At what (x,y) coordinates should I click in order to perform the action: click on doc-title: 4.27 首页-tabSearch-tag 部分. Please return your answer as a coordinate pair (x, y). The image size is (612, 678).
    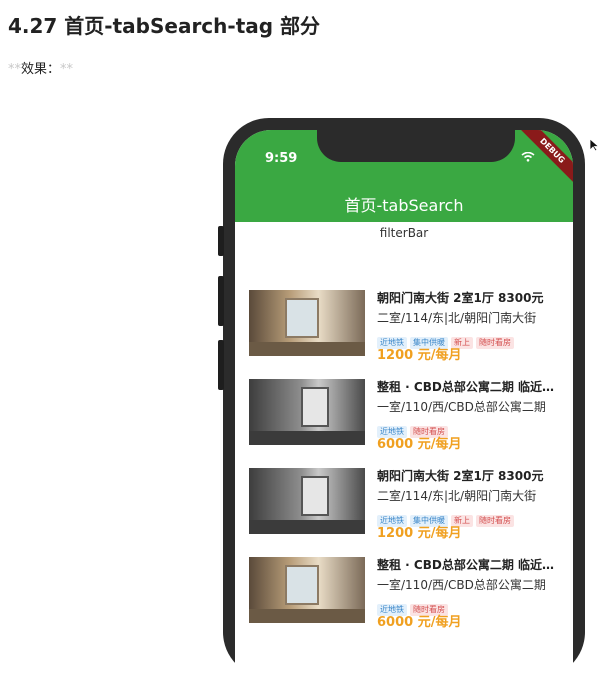
    Looking at the image, I should click on (164, 26).